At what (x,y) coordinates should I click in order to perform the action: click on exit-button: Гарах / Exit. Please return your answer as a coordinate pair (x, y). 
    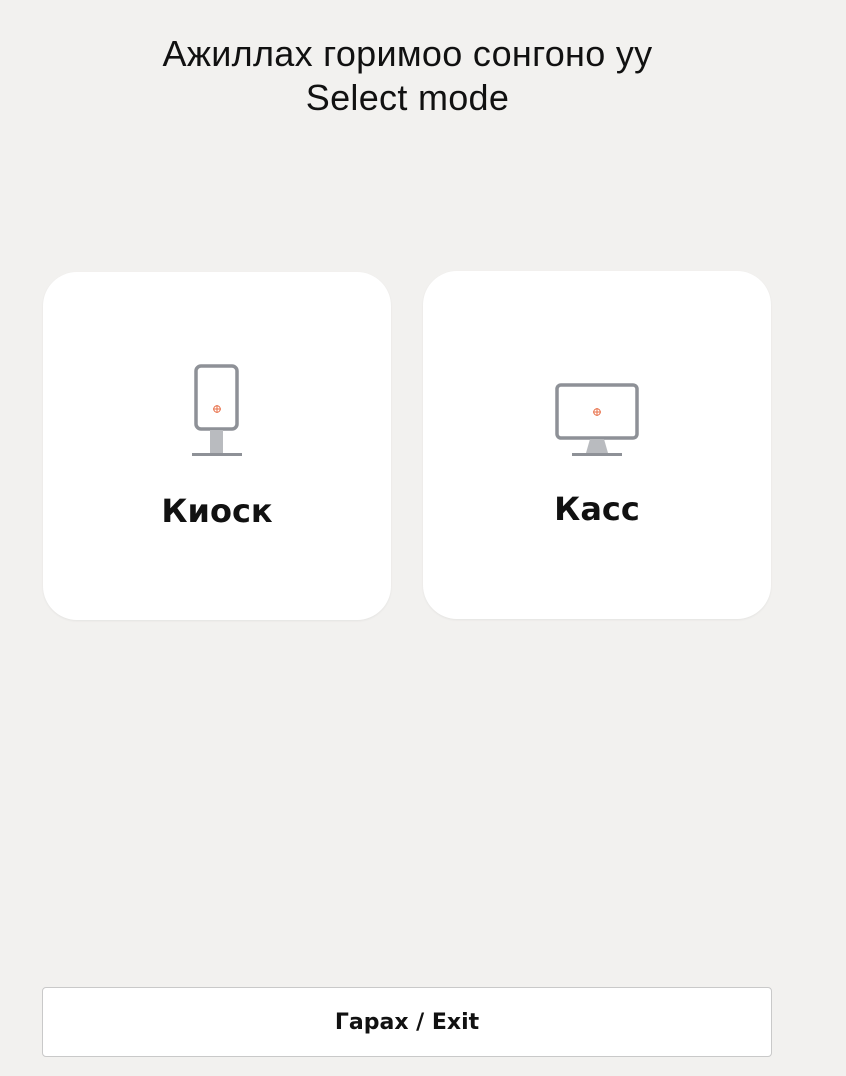
    Looking at the image, I should click on (407, 1022).